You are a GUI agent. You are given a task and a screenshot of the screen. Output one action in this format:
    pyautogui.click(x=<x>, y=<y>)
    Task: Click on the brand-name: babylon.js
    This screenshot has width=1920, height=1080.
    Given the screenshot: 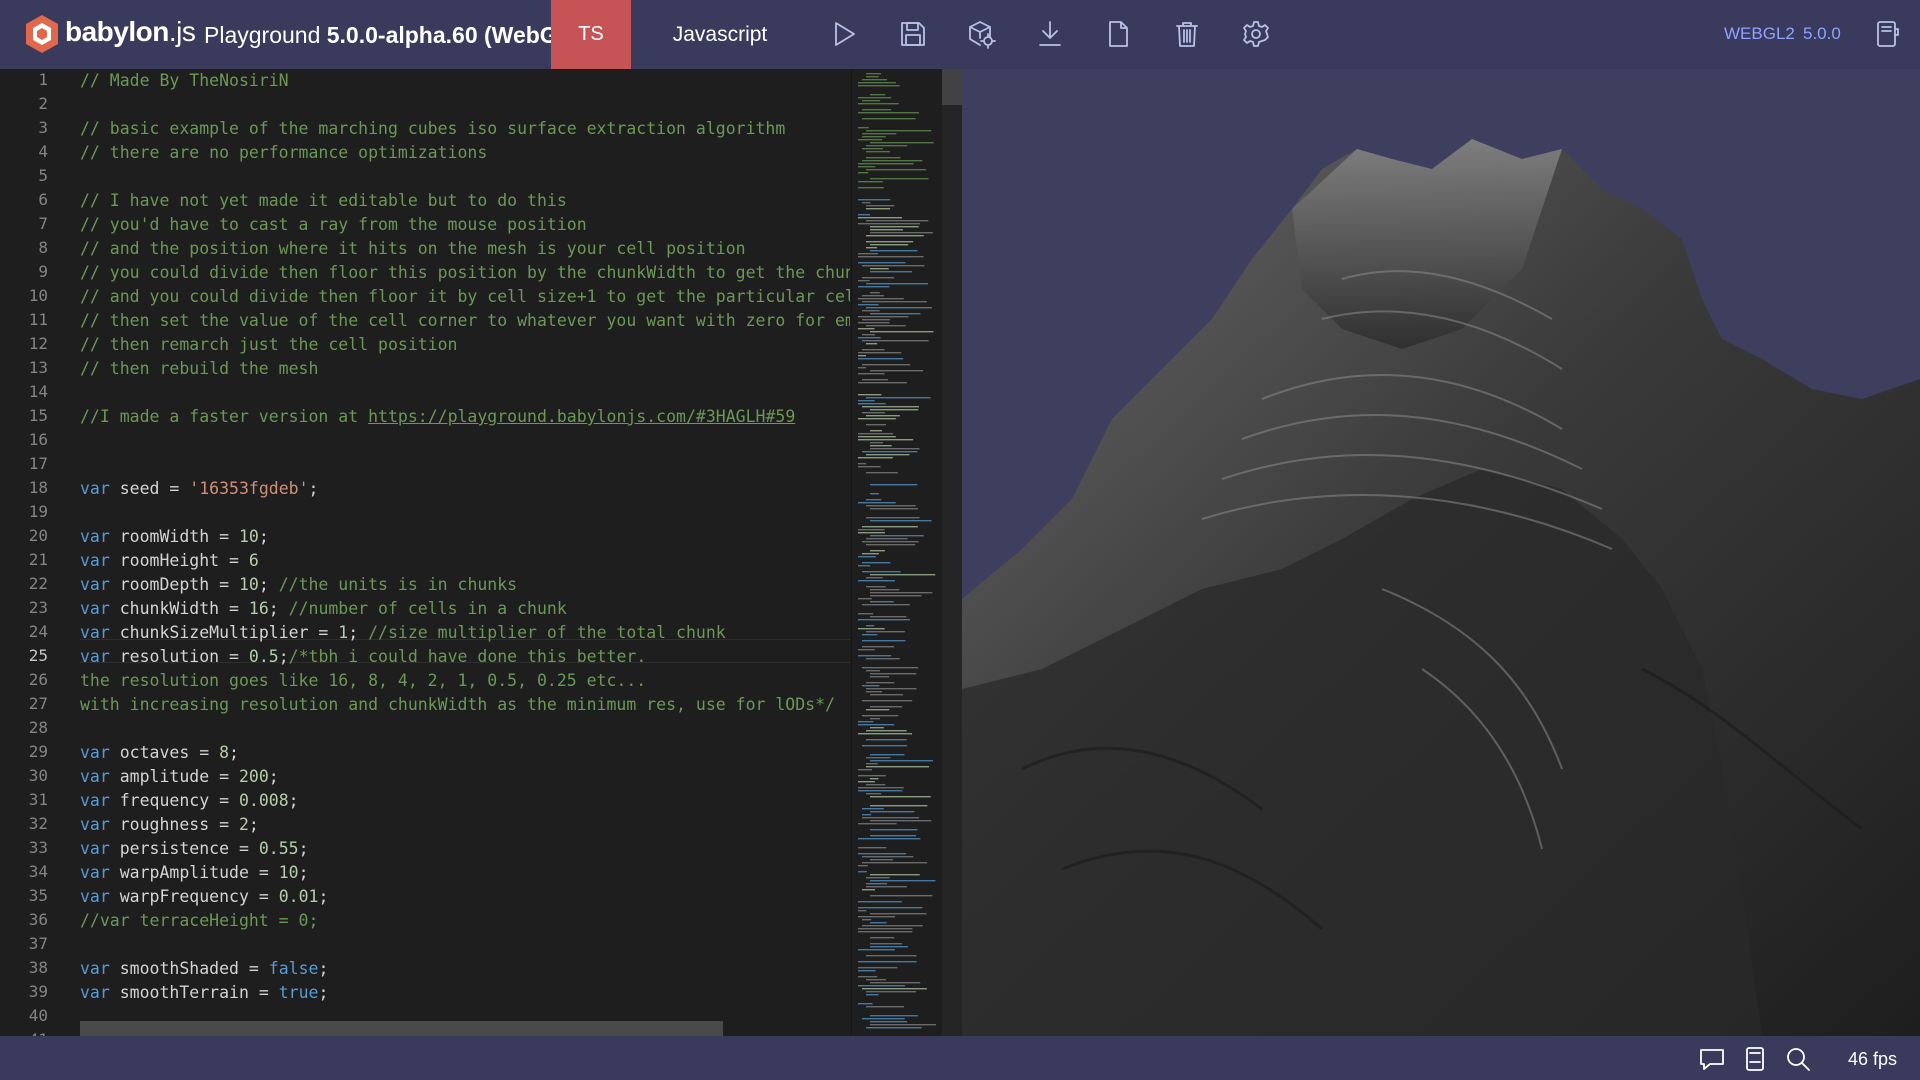 What is the action you would take?
    pyautogui.click(x=130, y=32)
    